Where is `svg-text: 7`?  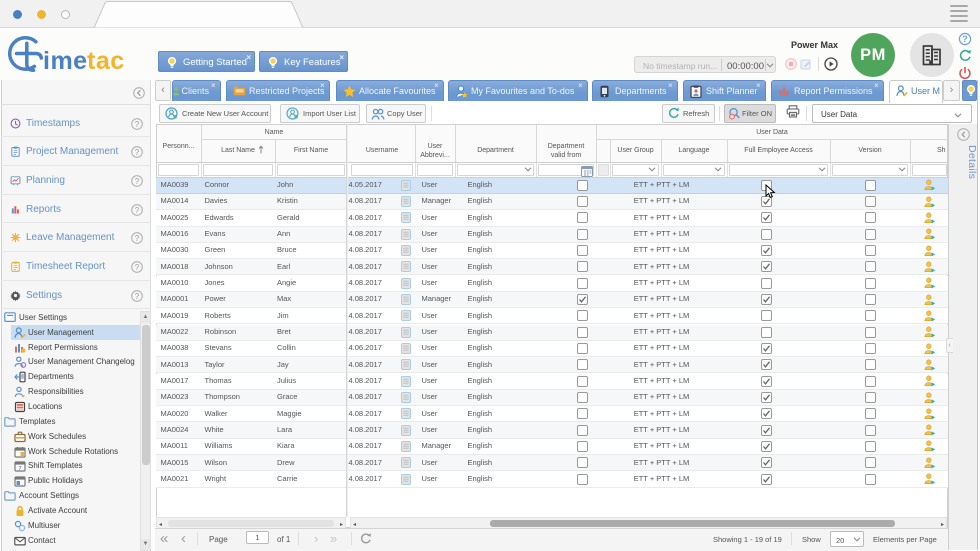
svg-text: 7 is located at coordinates (19, 469).